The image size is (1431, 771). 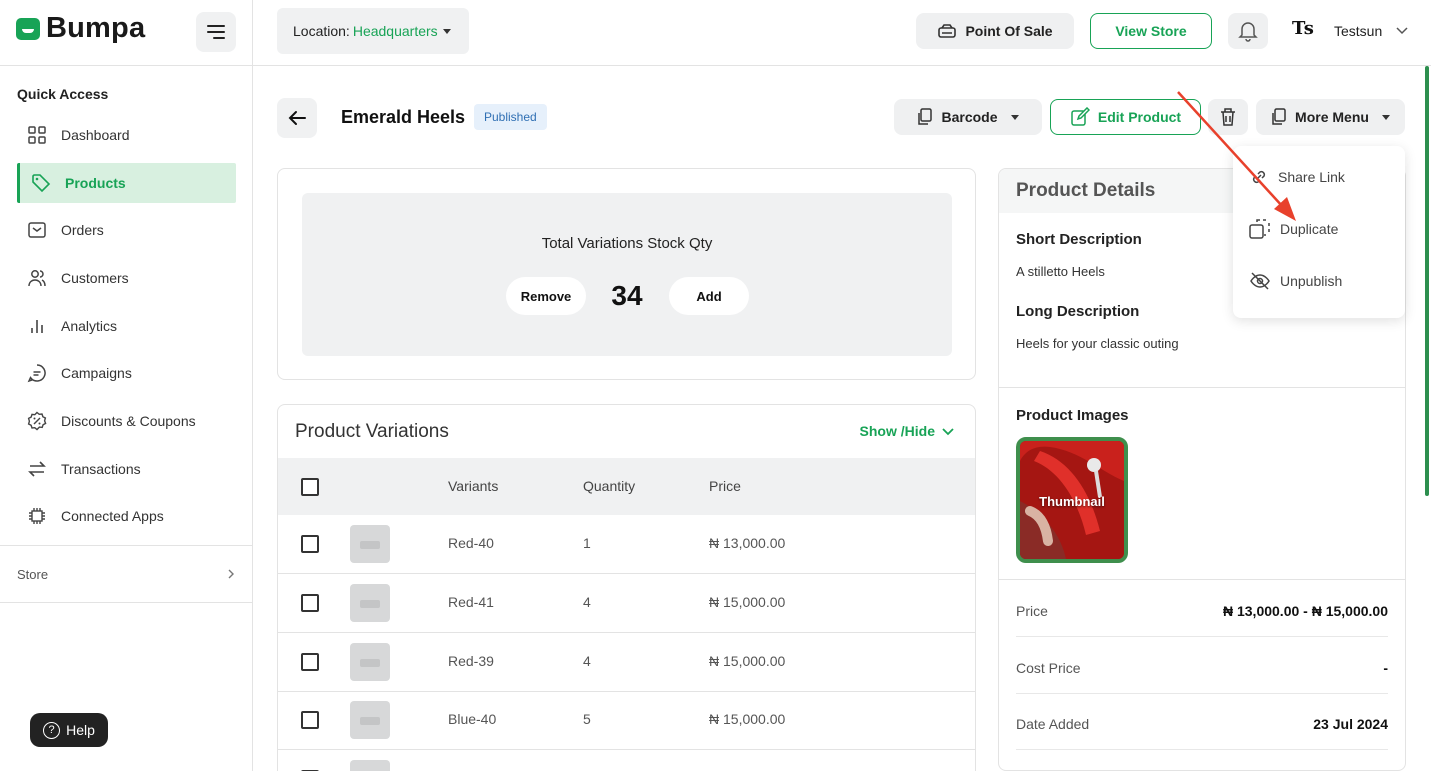 What do you see at coordinates (37, 469) in the screenshot?
I see `transactions-icon` at bounding box center [37, 469].